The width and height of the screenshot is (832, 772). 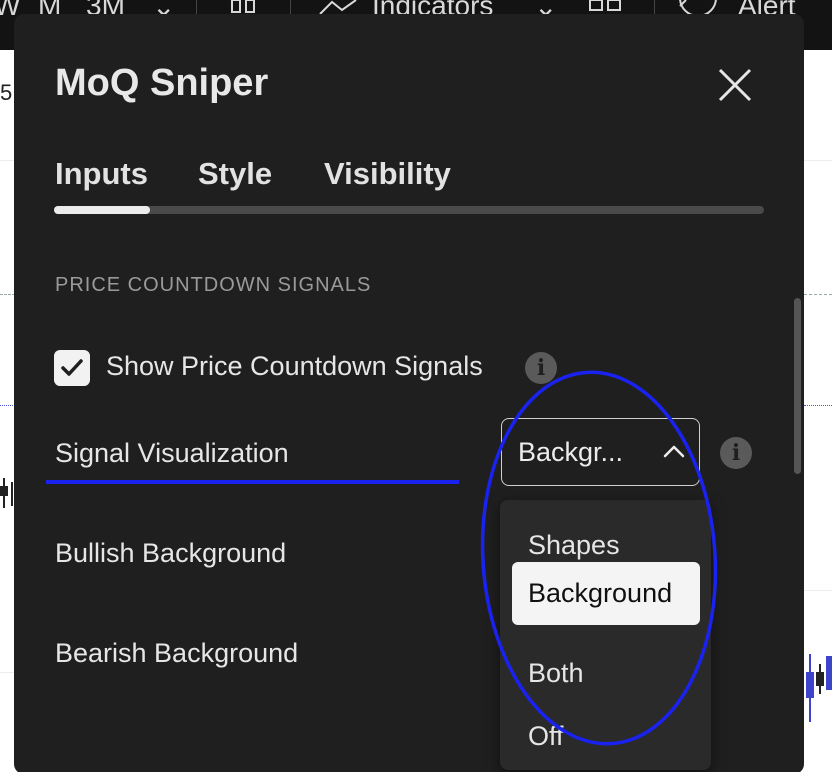 What do you see at coordinates (556, 673) in the screenshot?
I see `option-both: Both` at bounding box center [556, 673].